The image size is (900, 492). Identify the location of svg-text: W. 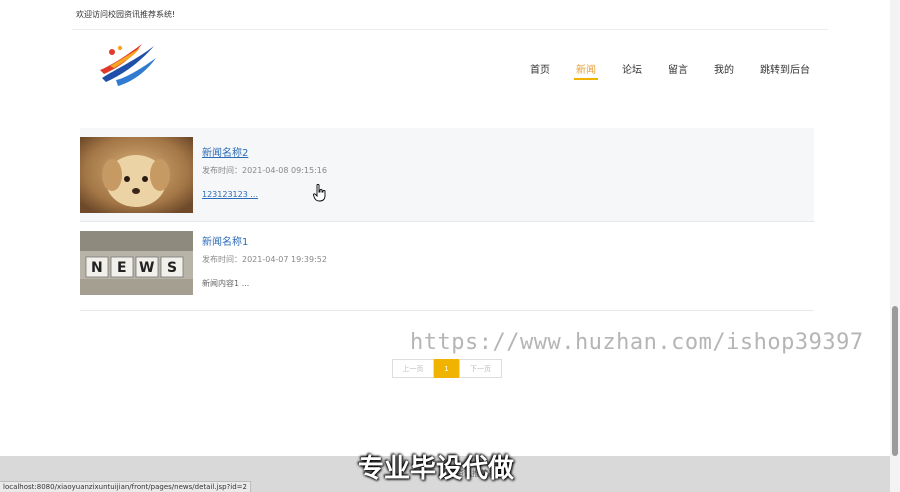
(146, 268).